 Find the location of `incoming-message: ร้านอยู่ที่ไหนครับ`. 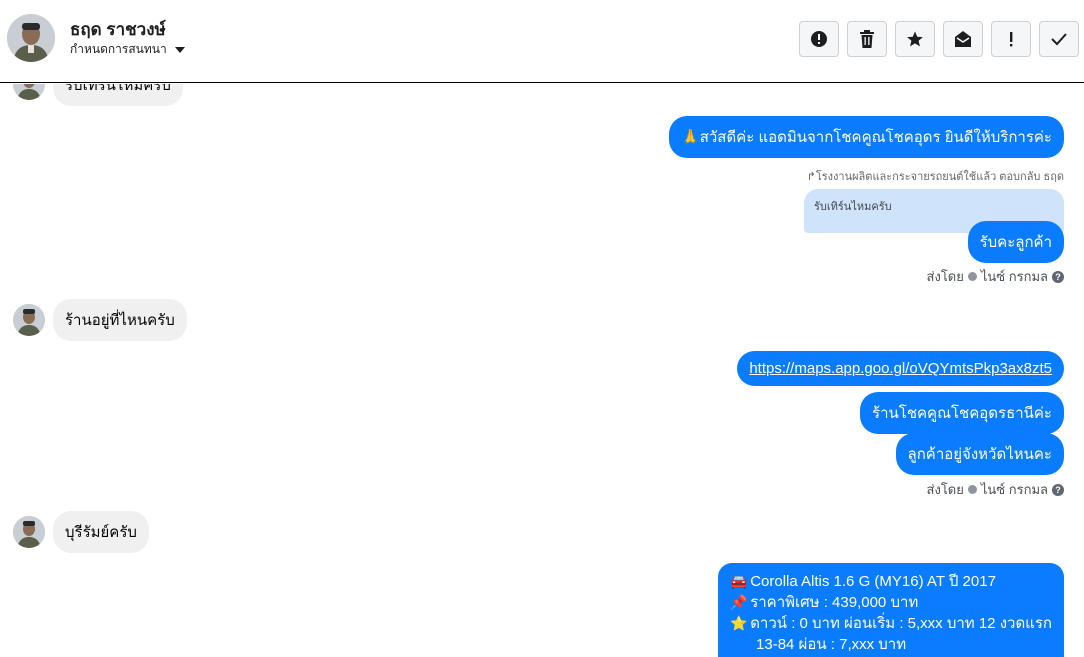

incoming-message: ร้านอยู่ที่ไหนครับ is located at coordinates (120, 320).